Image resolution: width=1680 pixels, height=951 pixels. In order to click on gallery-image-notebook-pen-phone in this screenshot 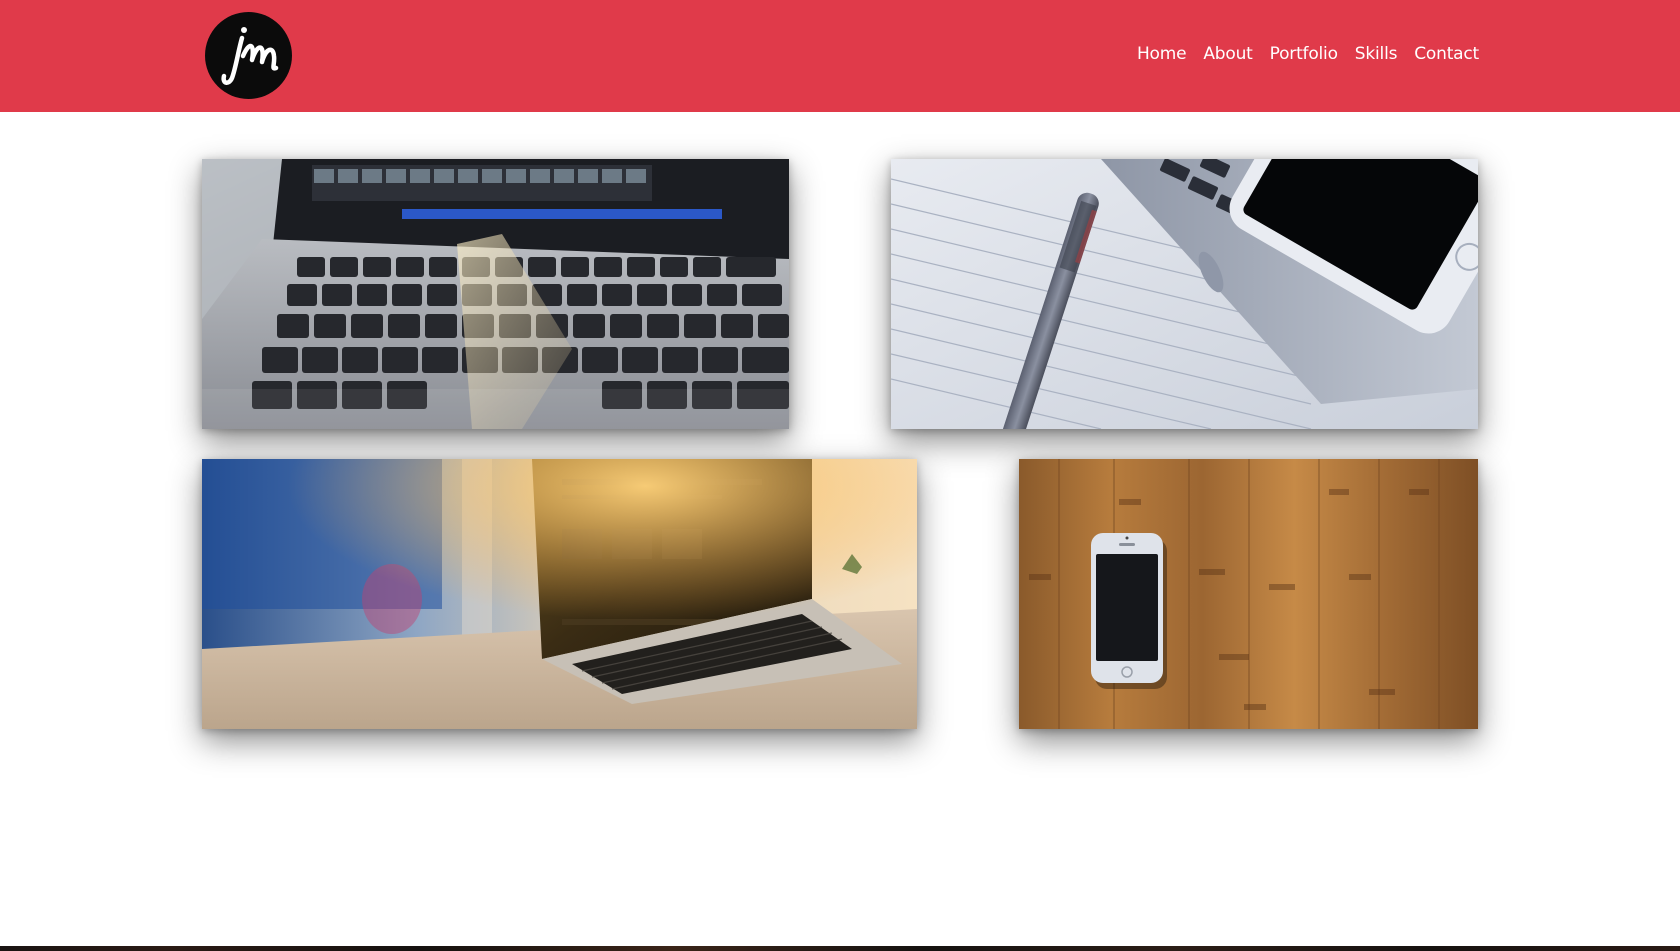, I will do `click(1184, 294)`.